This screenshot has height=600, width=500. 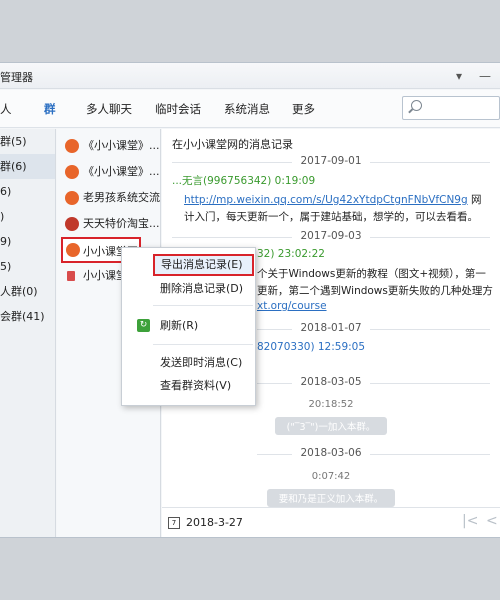 I want to click on message-sender: 82070330) 12:59:05, so click(x=311, y=347).